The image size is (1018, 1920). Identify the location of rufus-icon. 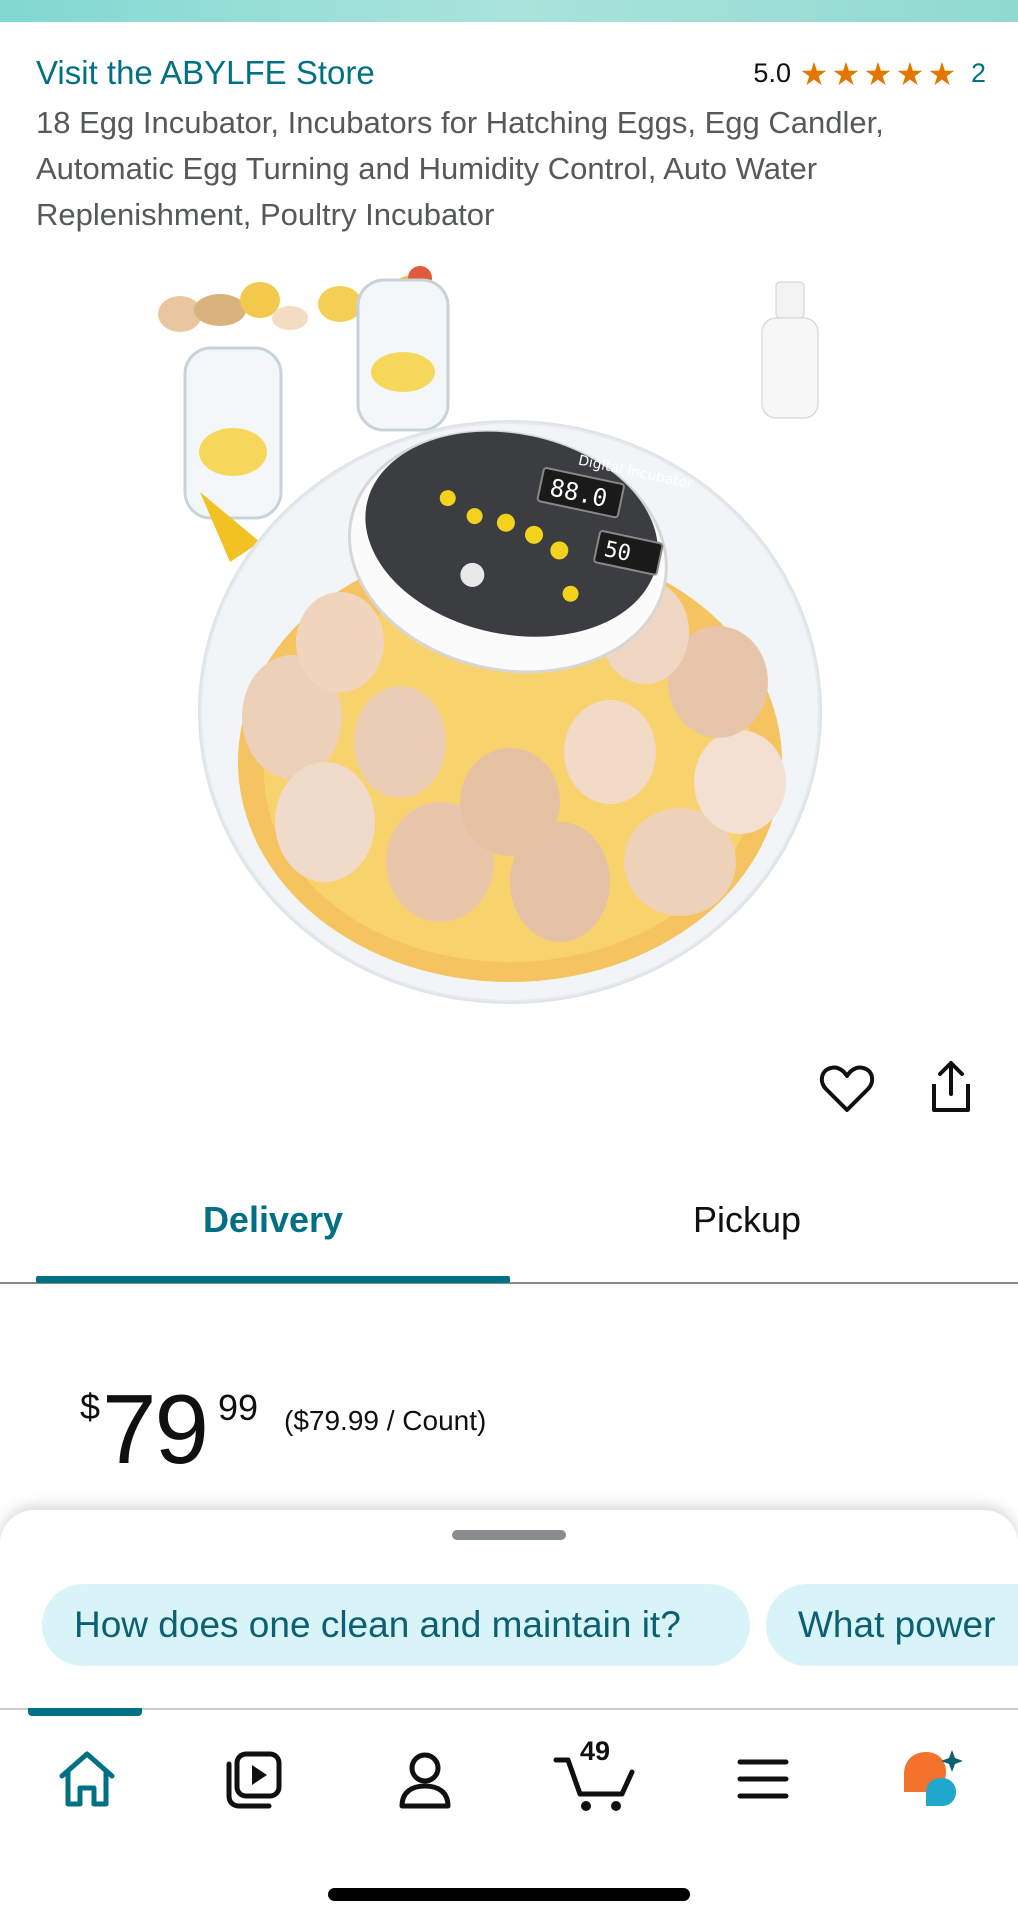
(931, 1779).